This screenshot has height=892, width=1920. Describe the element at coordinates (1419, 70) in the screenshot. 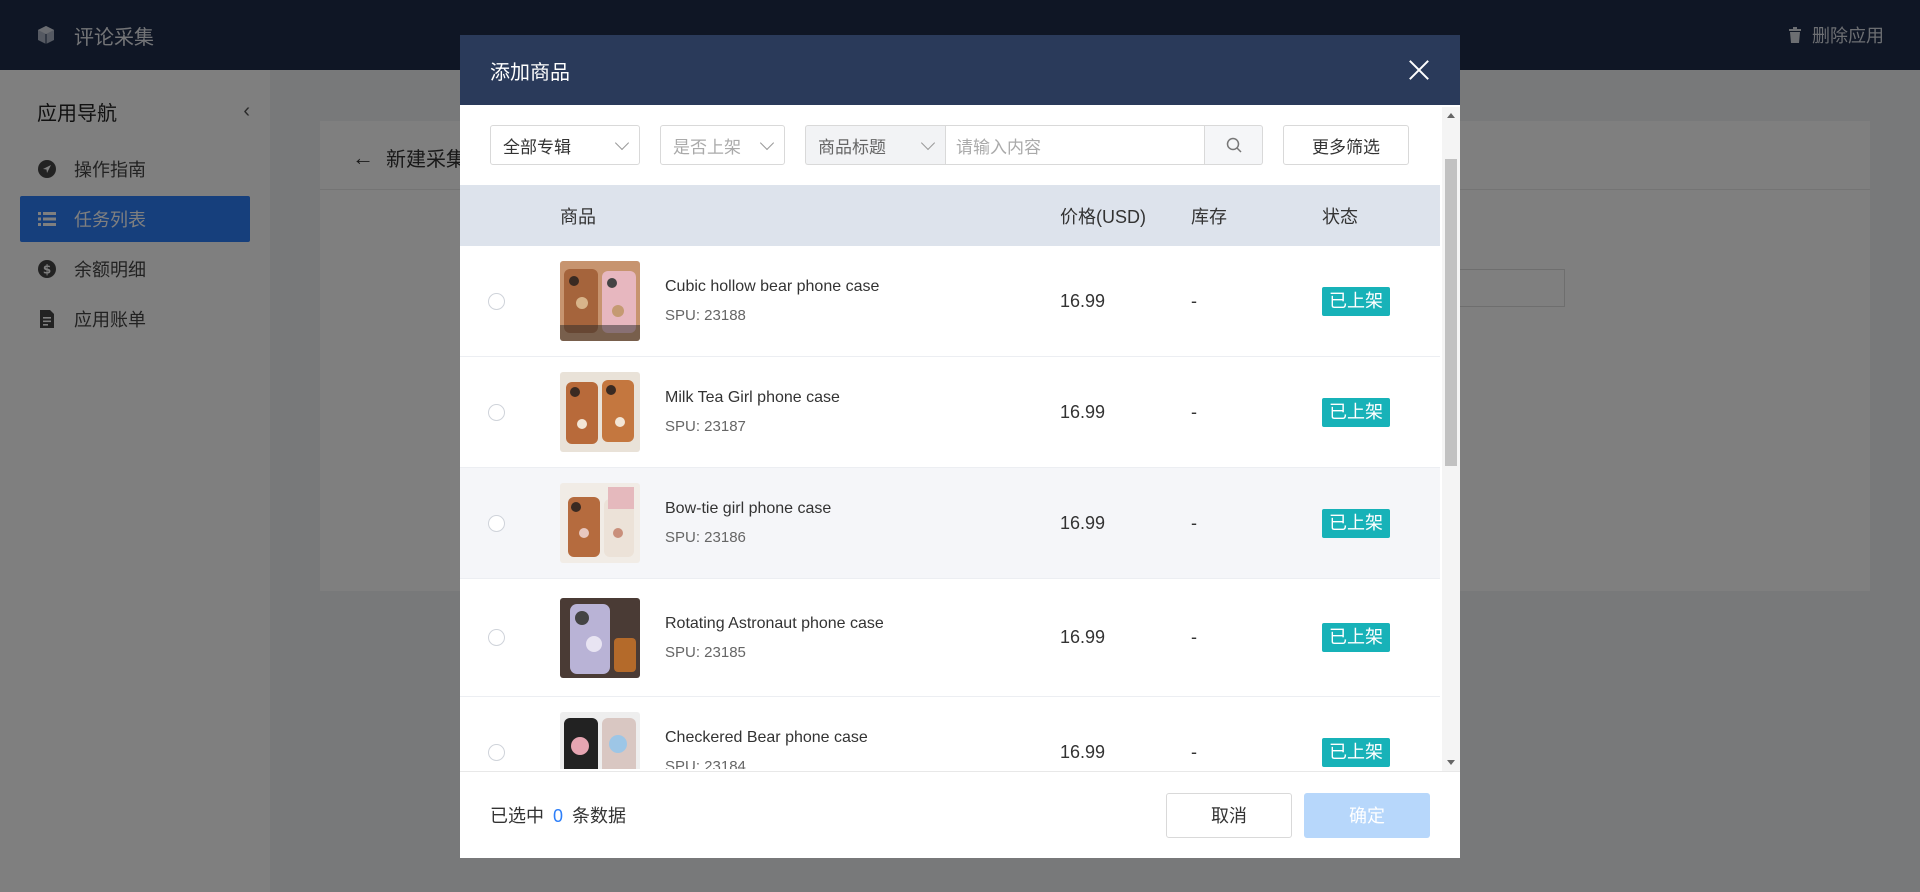

I see `close-icon` at that location.